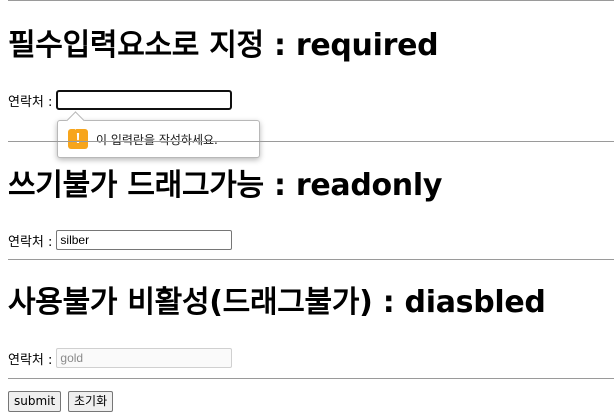 The height and width of the screenshot is (420, 614). I want to click on contact-row-disabled: 연락처 :, so click(120, 358).